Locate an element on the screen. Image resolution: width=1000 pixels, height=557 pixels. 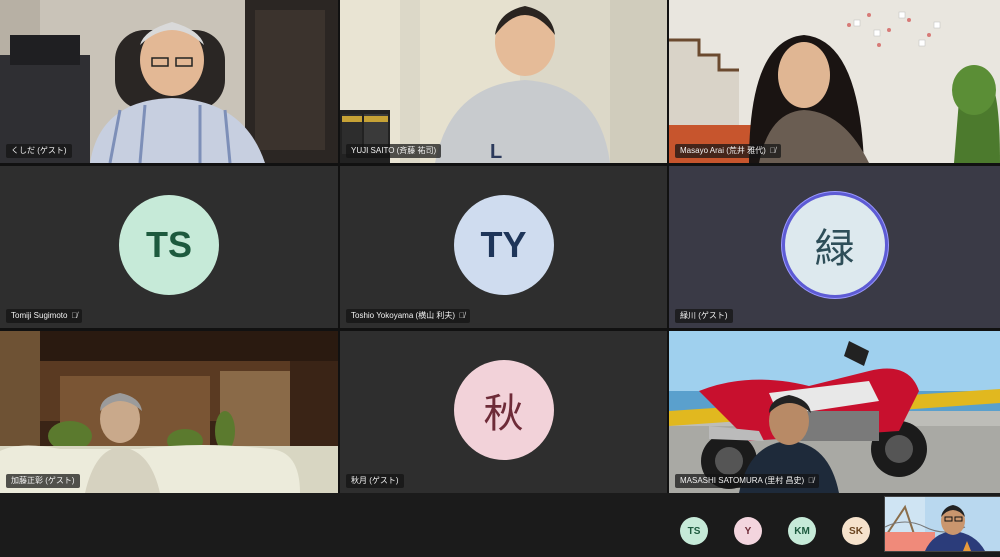
participant-name: YUJI SAITO (斉藤 祐司) is located at coordinates (394, 150).